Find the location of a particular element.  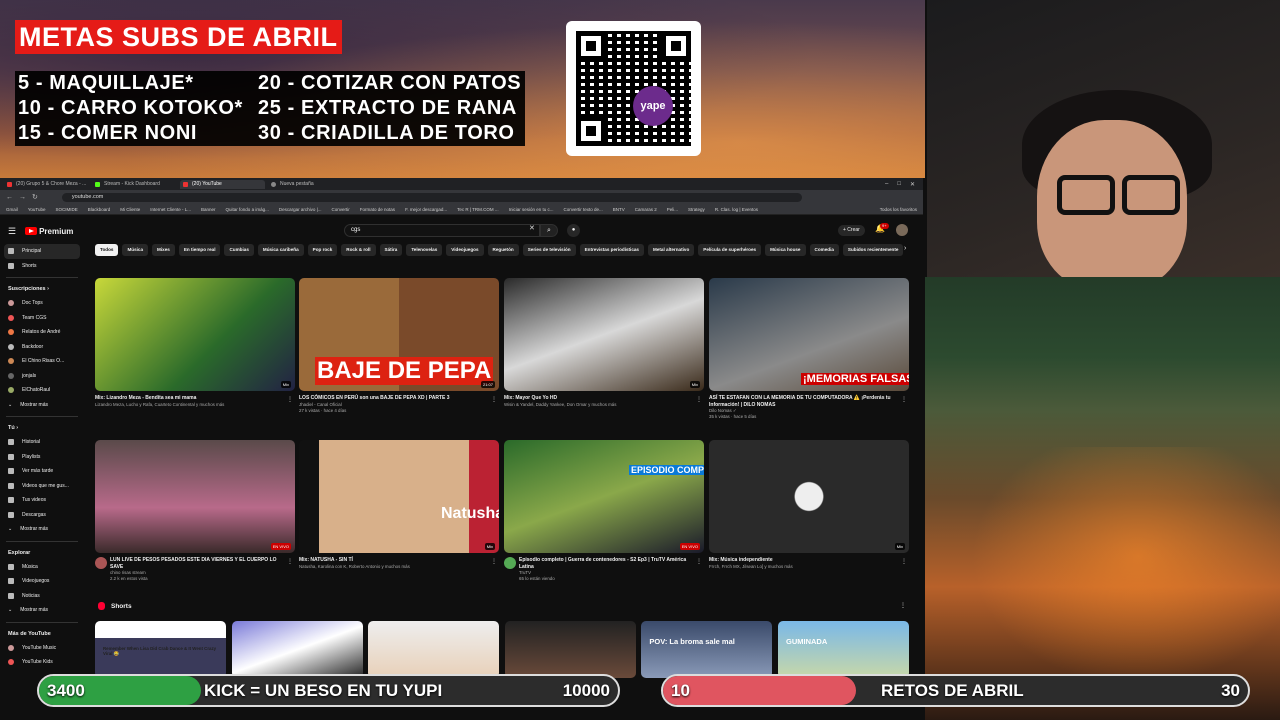

clear-search-icon: ✕ is located at coordinates (532, 228).